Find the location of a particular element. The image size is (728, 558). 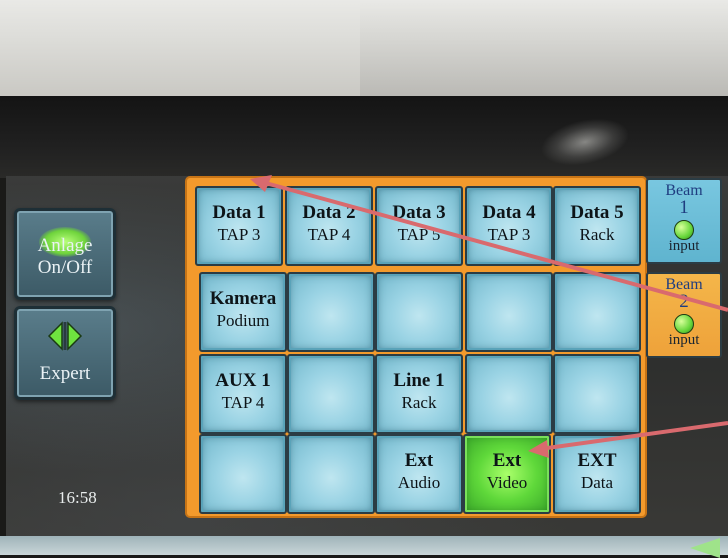

source-button-ext-data: EXT Data is located at coordinates (597, 474).